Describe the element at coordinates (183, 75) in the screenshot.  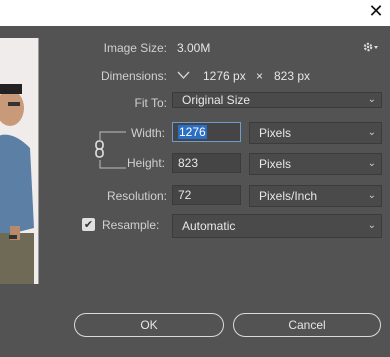
I see `chevron-down-icon` at that location.